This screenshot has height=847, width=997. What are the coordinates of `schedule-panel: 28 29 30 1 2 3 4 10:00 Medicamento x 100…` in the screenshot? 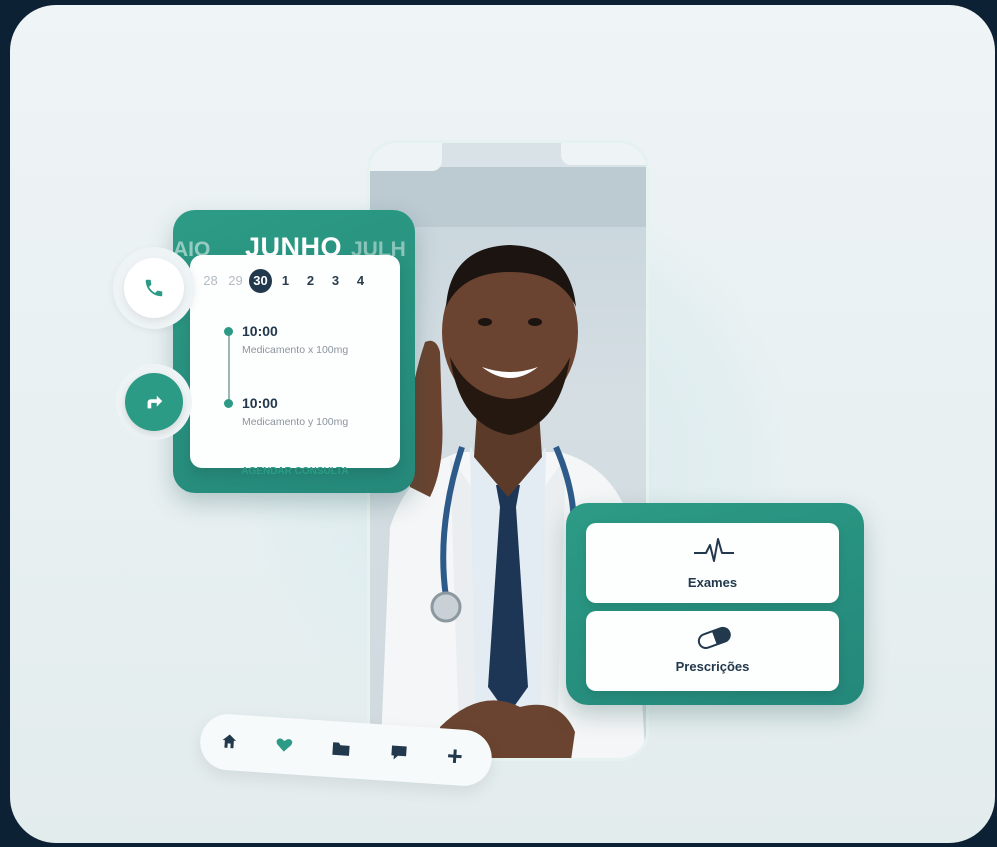 It's located at (295, 361).